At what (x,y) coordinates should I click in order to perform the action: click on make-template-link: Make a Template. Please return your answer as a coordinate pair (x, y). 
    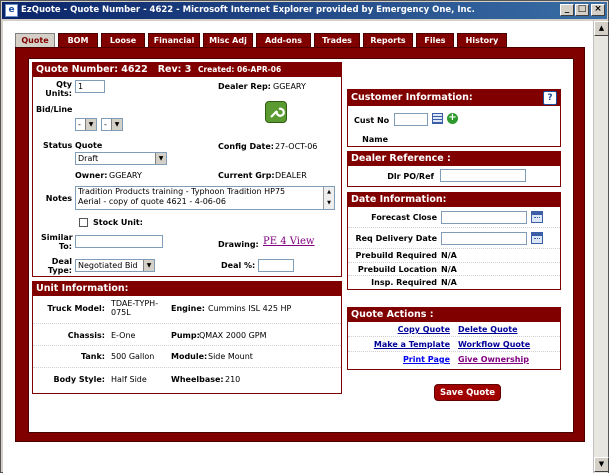
    Looking at the image, I should click on (412, 344).